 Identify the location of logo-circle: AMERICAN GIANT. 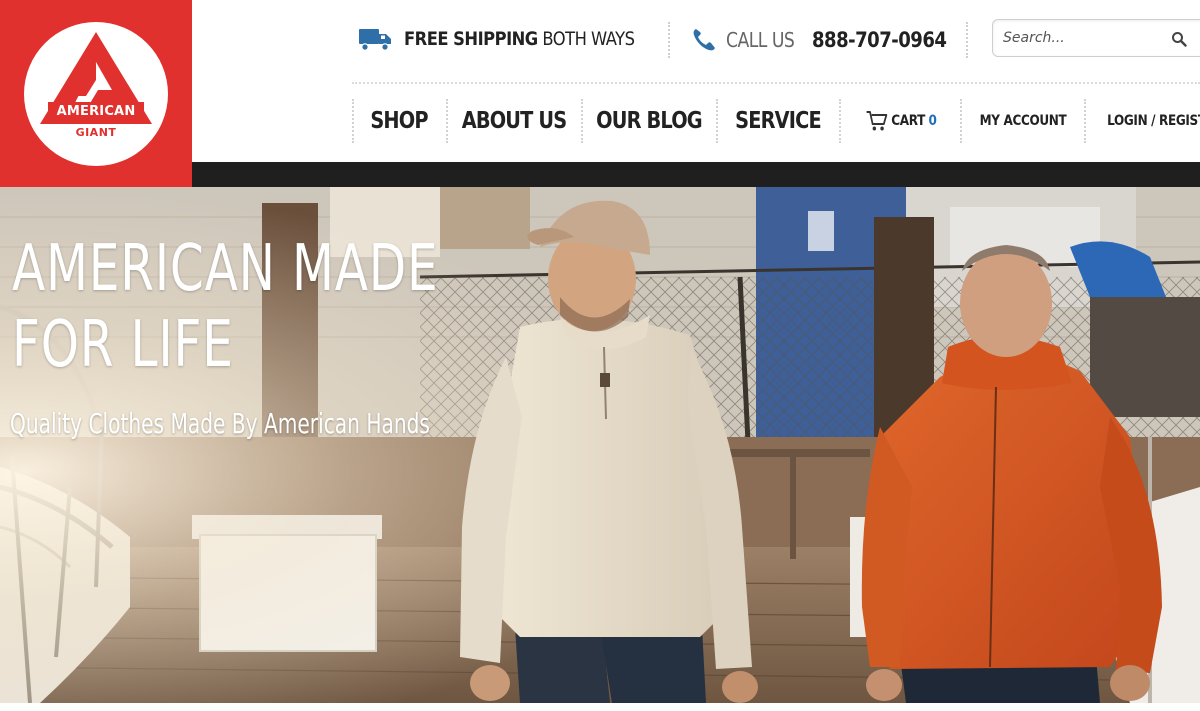
(96, 94).